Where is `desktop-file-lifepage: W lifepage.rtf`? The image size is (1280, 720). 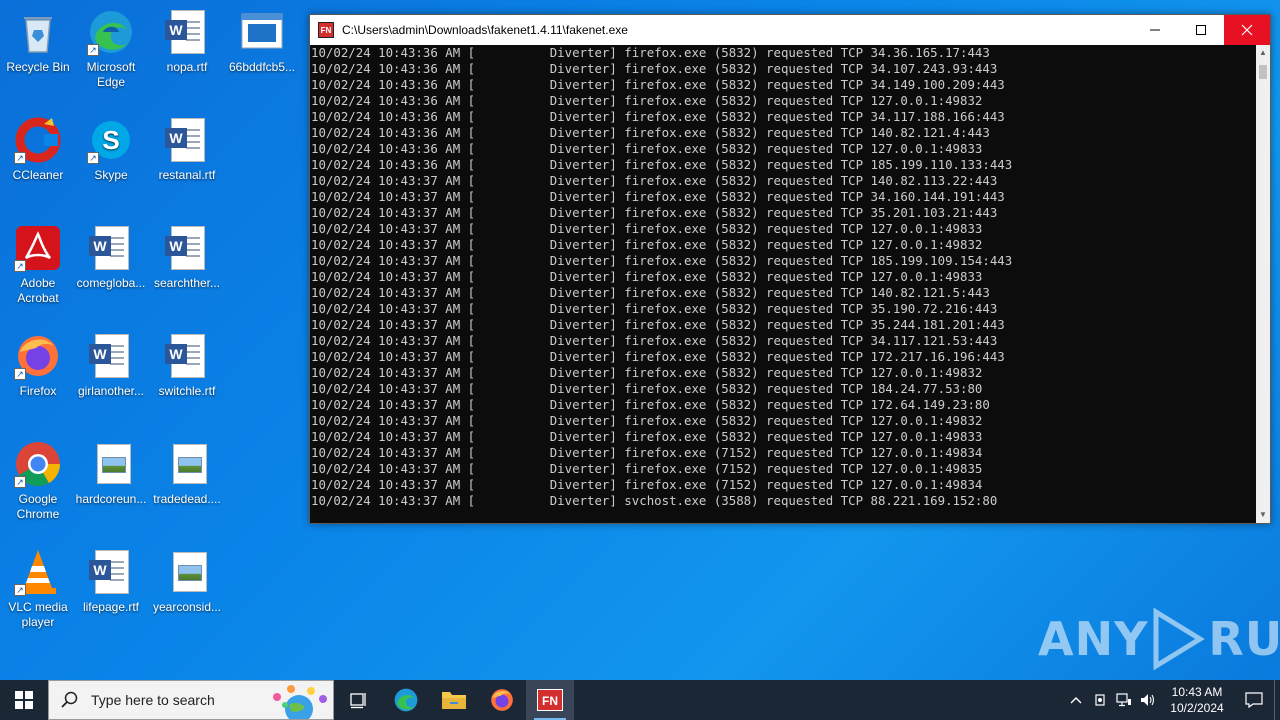 desktop-file-lifepage: W lifepage.rtf is located at coordinates (111, 581).